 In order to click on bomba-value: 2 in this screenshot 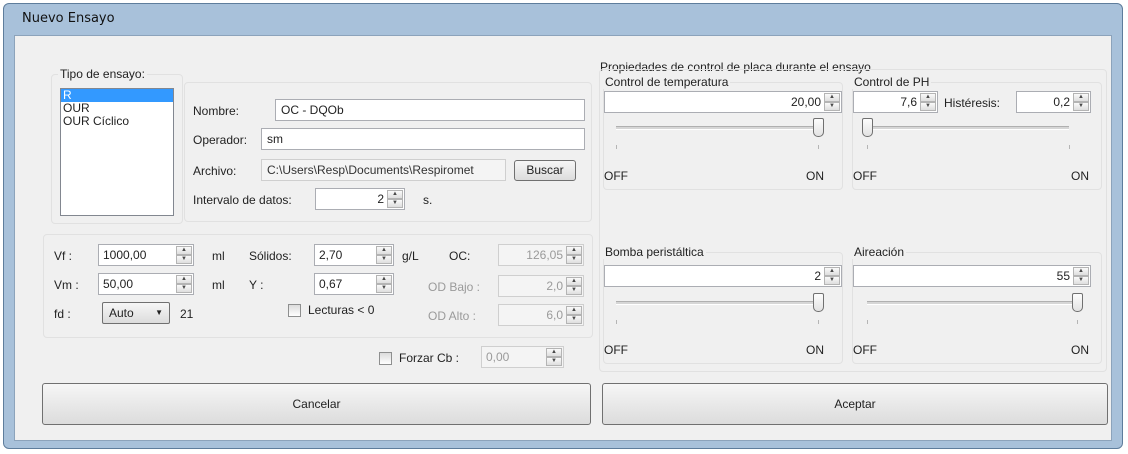, I will do `click(817, 276)`.